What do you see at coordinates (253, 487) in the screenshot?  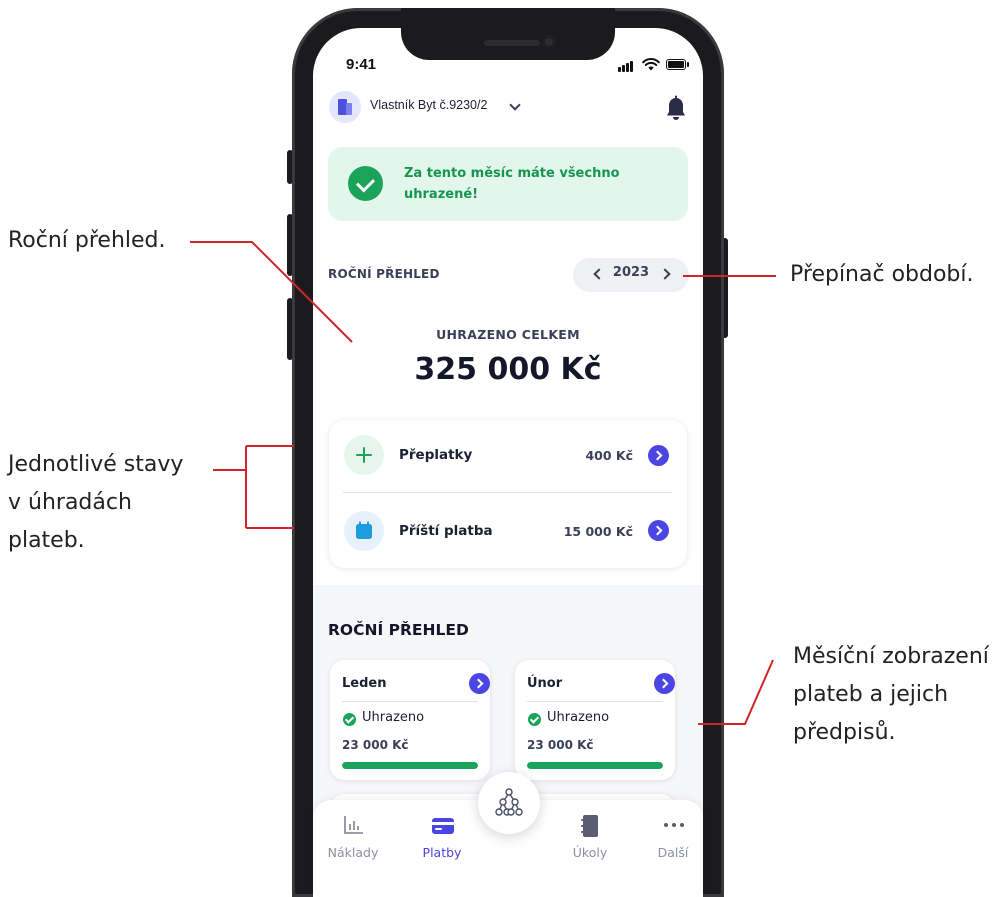 I see `connector-payment-states` at bounding box center [253, 487].